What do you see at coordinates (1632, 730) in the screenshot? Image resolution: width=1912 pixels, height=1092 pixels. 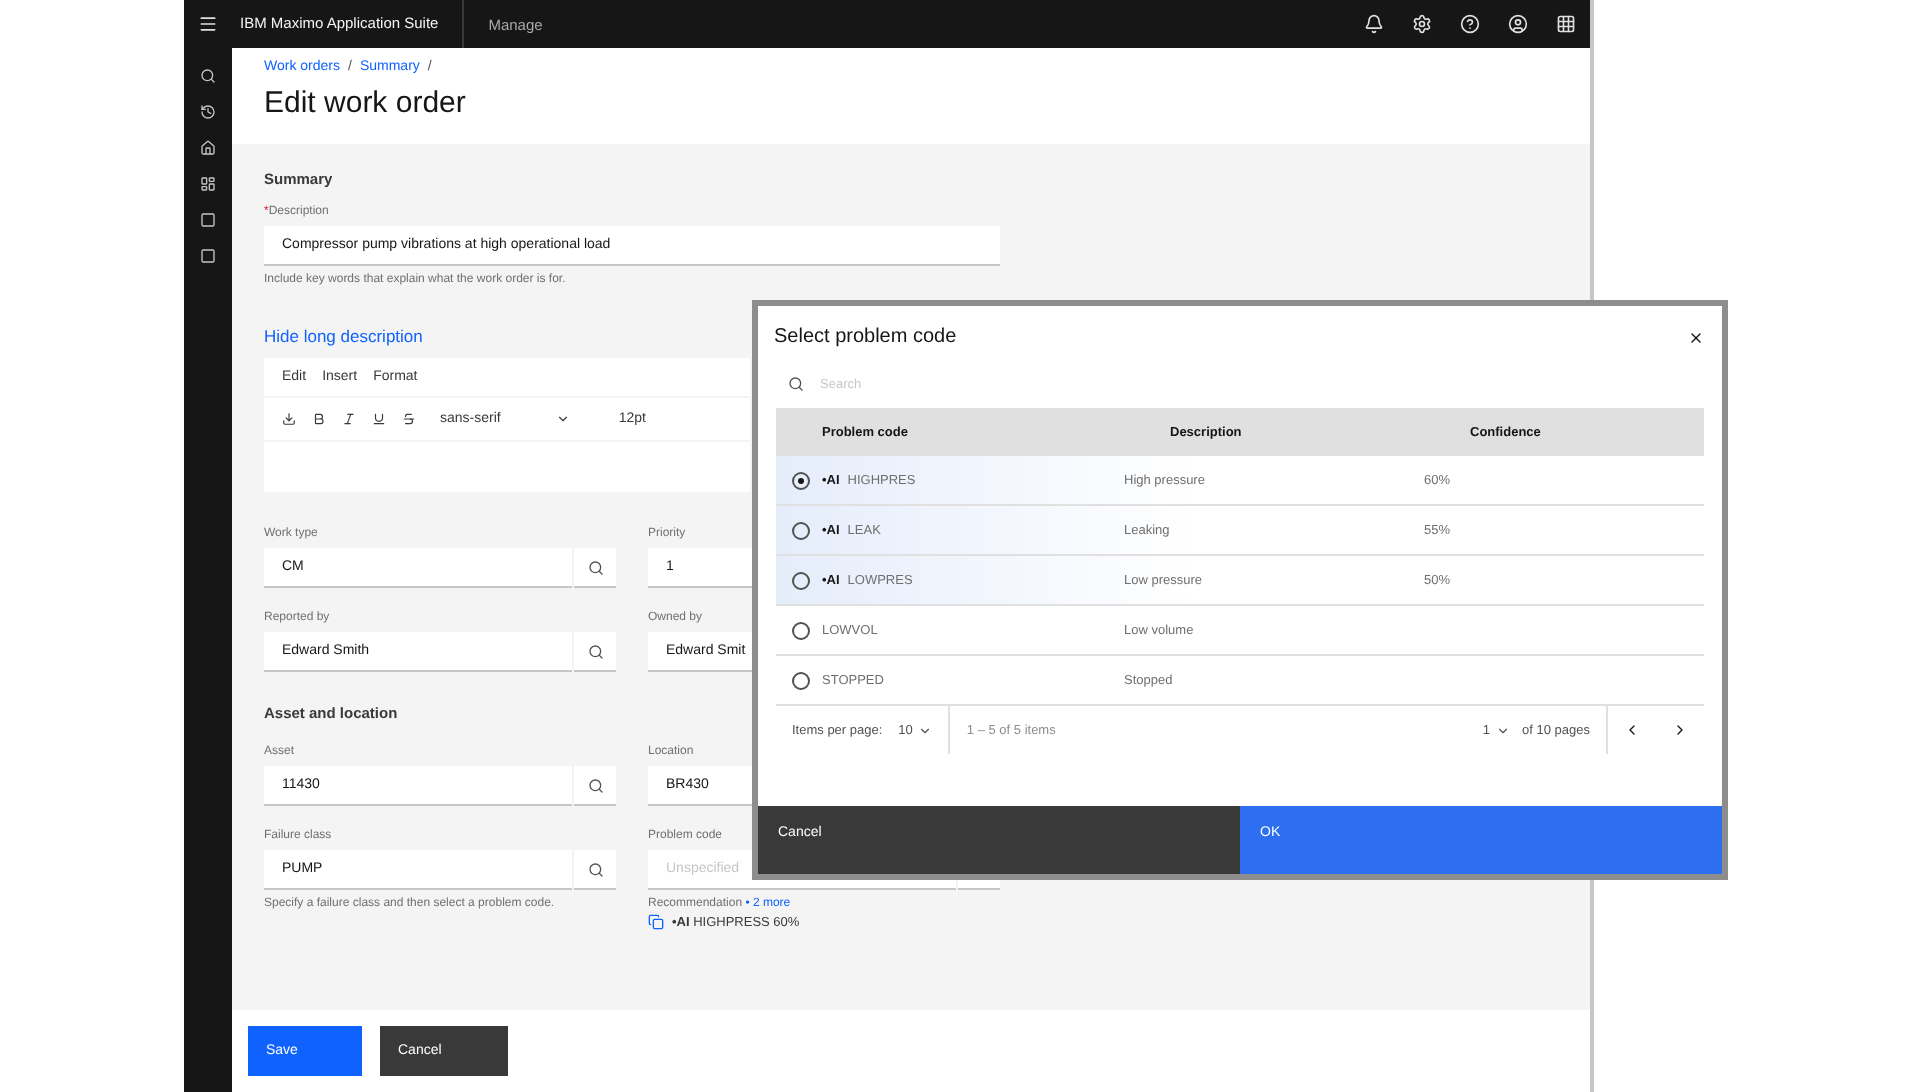 I see `chevron-left-icon` at bounding box center [1632, 730].